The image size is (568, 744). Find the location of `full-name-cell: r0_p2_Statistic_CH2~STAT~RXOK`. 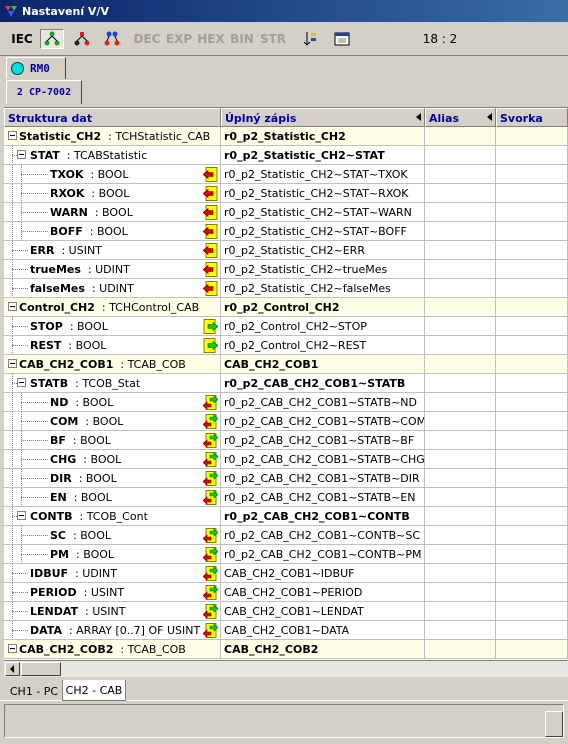

full-name-cell: r0_p2_Statistic_CH2~STAT~RXOK is located at coordinates (323, 193).